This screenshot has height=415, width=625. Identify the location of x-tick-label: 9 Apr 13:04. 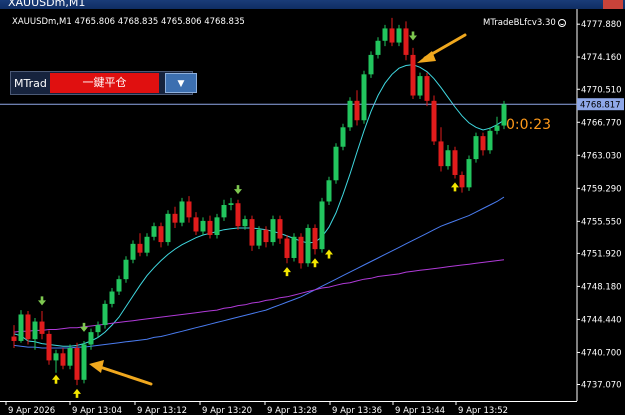
(97, 410).